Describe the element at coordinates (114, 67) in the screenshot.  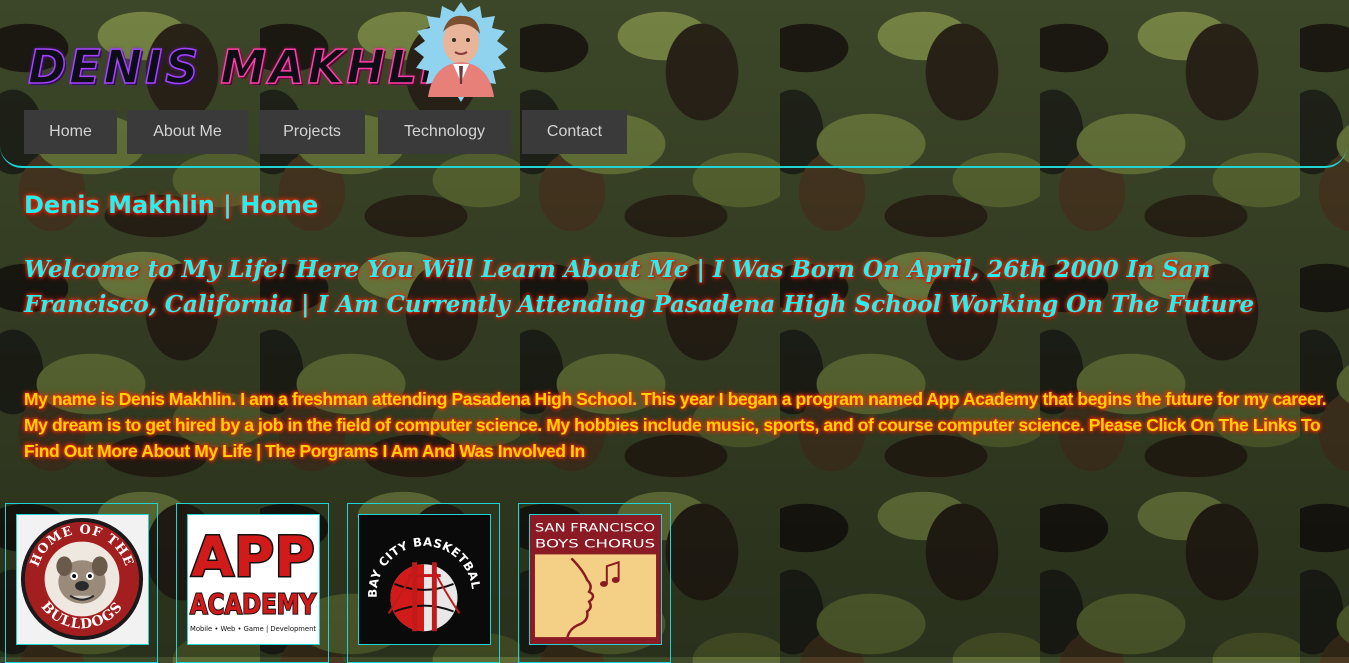
I see `logo-first-name: DENIS` at that location.